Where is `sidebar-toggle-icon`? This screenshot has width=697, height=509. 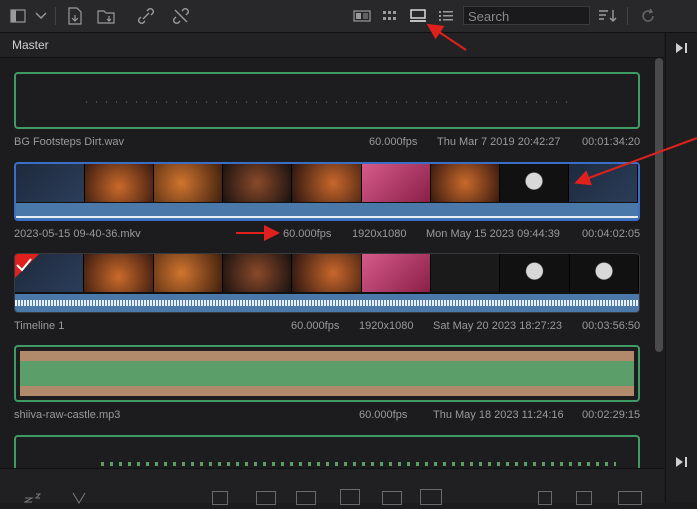 sidebar-toggle-icon is located at coordinates (18, 16).